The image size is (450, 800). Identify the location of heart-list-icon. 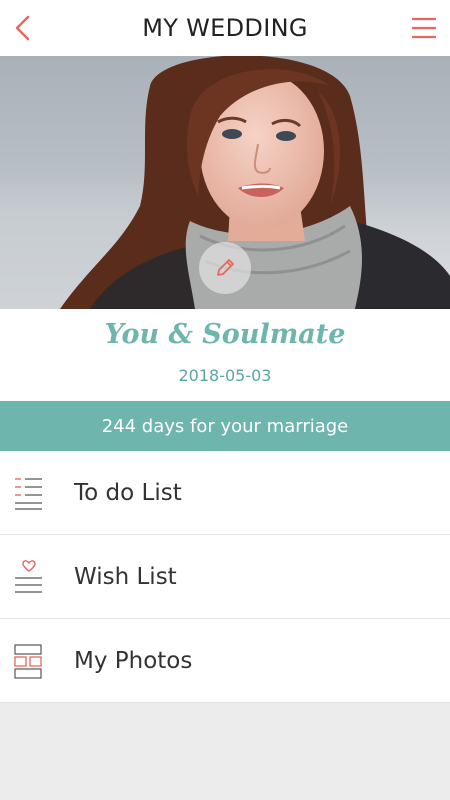
(28, 576).